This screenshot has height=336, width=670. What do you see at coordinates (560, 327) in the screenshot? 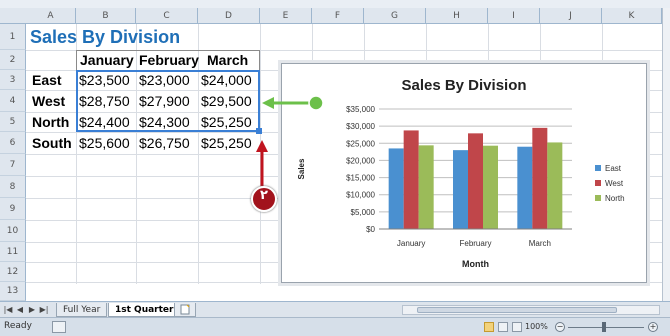
I see `zoom-out-button: −` at bounding box center [560, 327].